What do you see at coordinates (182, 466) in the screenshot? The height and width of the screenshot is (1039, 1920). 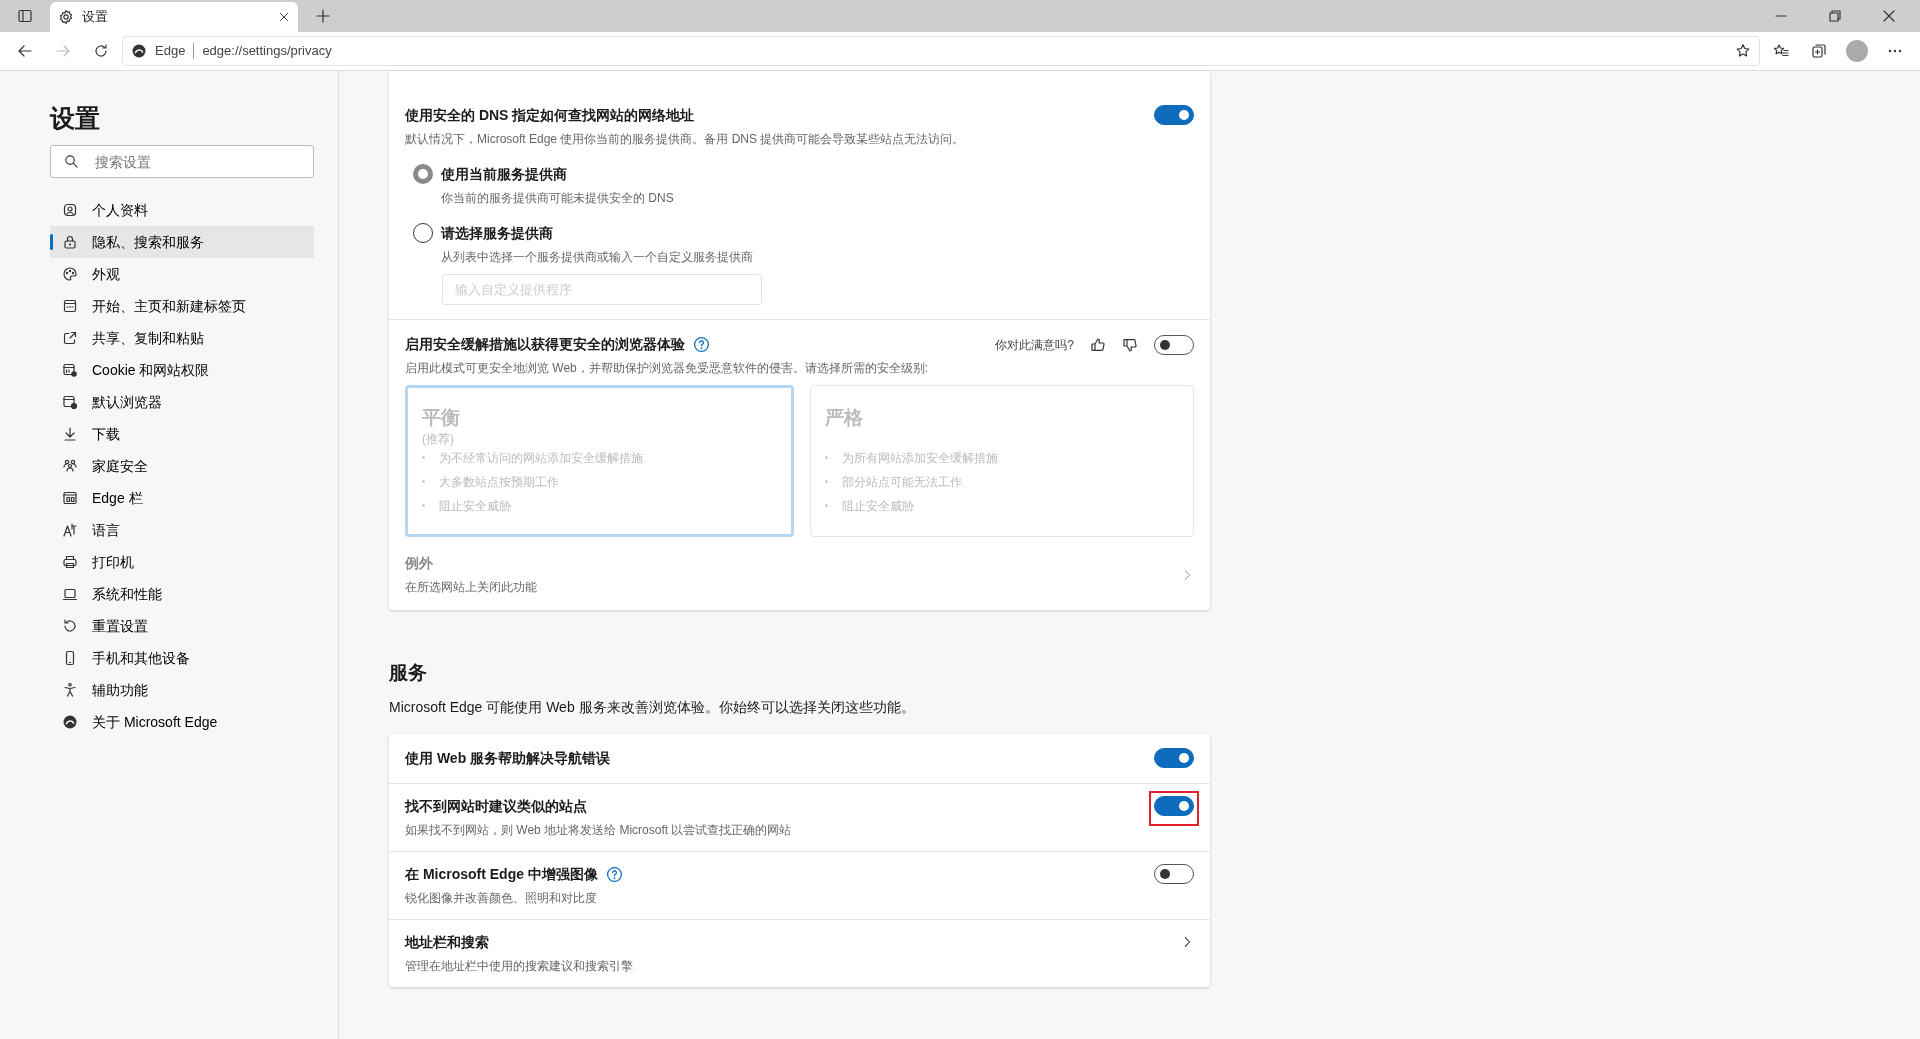 I see `sidebar-item: 家庭安全` at bounding box center [182, 466].